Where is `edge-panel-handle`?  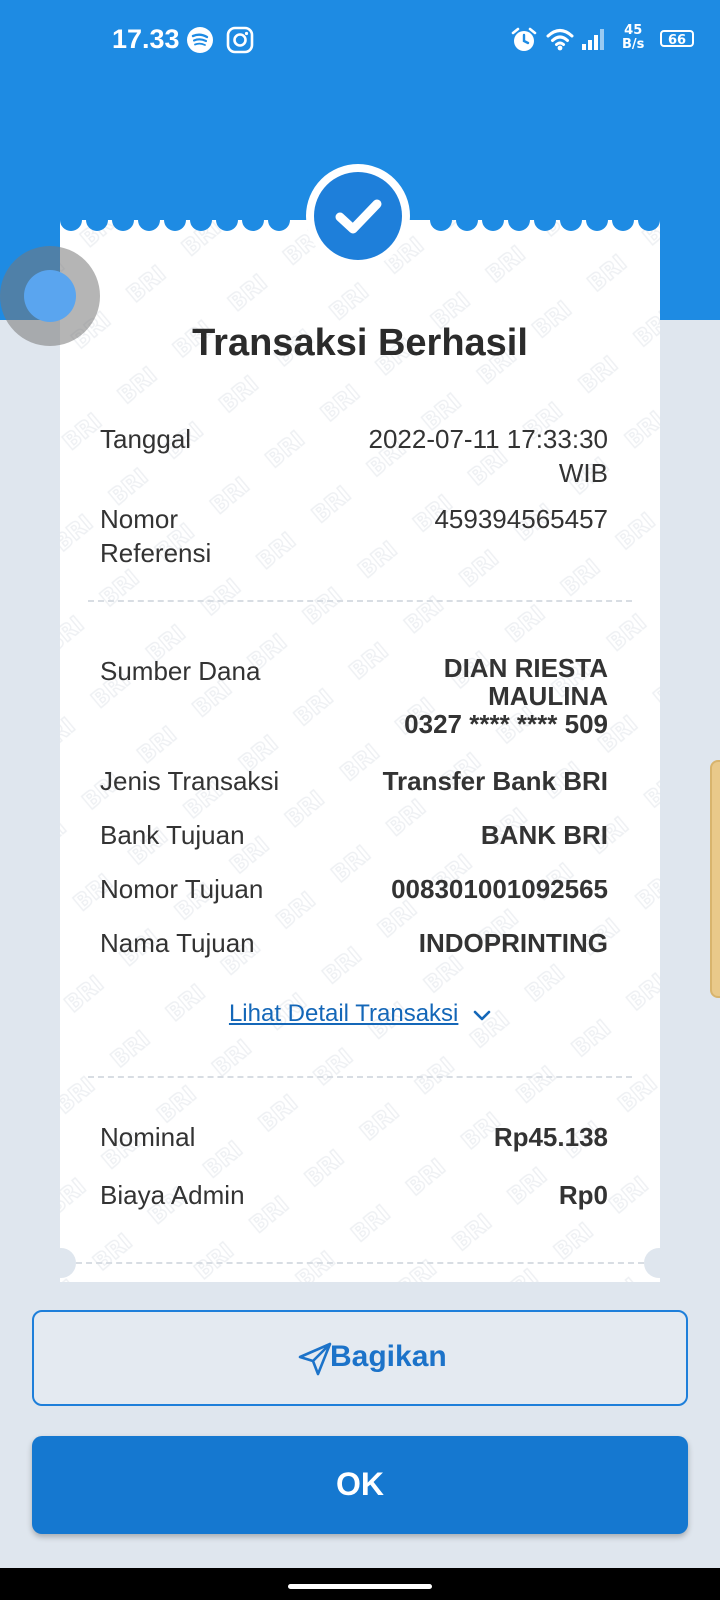 edge-panel-handle is located at coordinates (715, 879).